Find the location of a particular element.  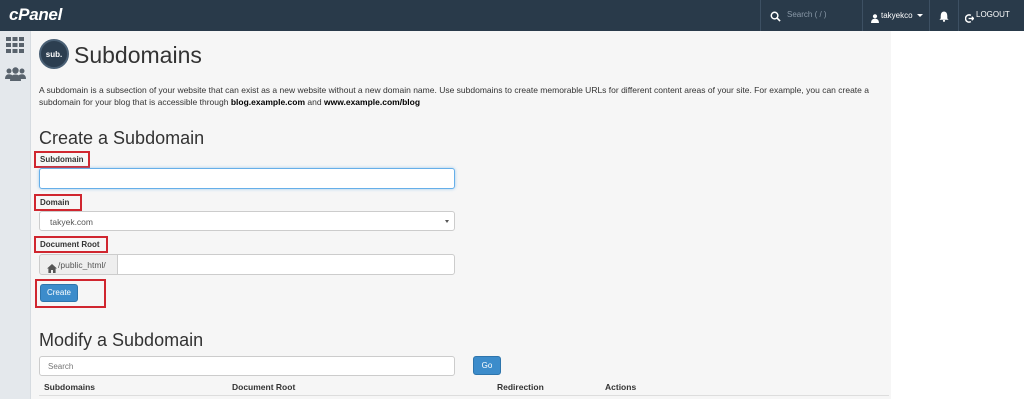

user-menu: takyekco is located at coordinates (895, 15).